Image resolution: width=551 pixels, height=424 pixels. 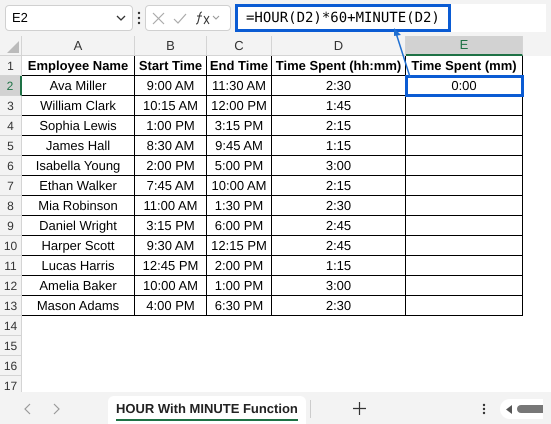 What do you see at coordinates (78, 146) in the screenshot?
I see `table-cell: James Hall` at bounding box center [78, 146].